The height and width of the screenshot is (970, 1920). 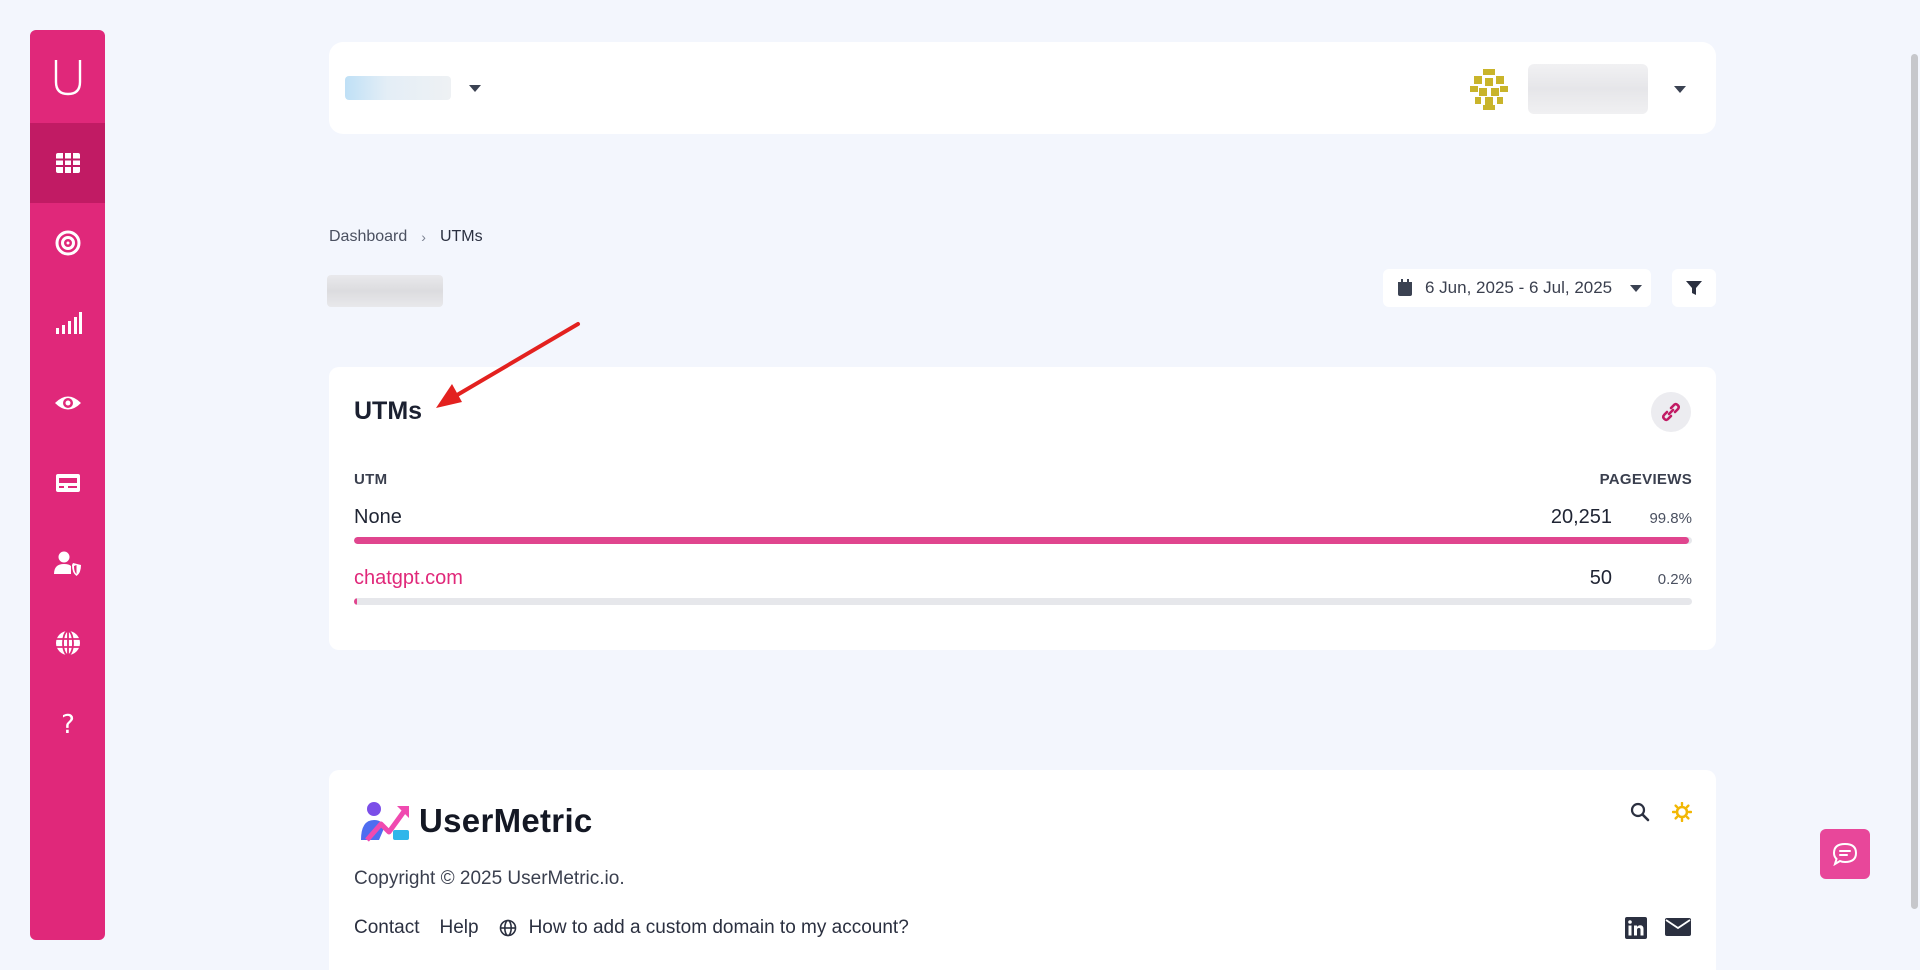 I want to click on target-icon, so click(x=67, y=243).